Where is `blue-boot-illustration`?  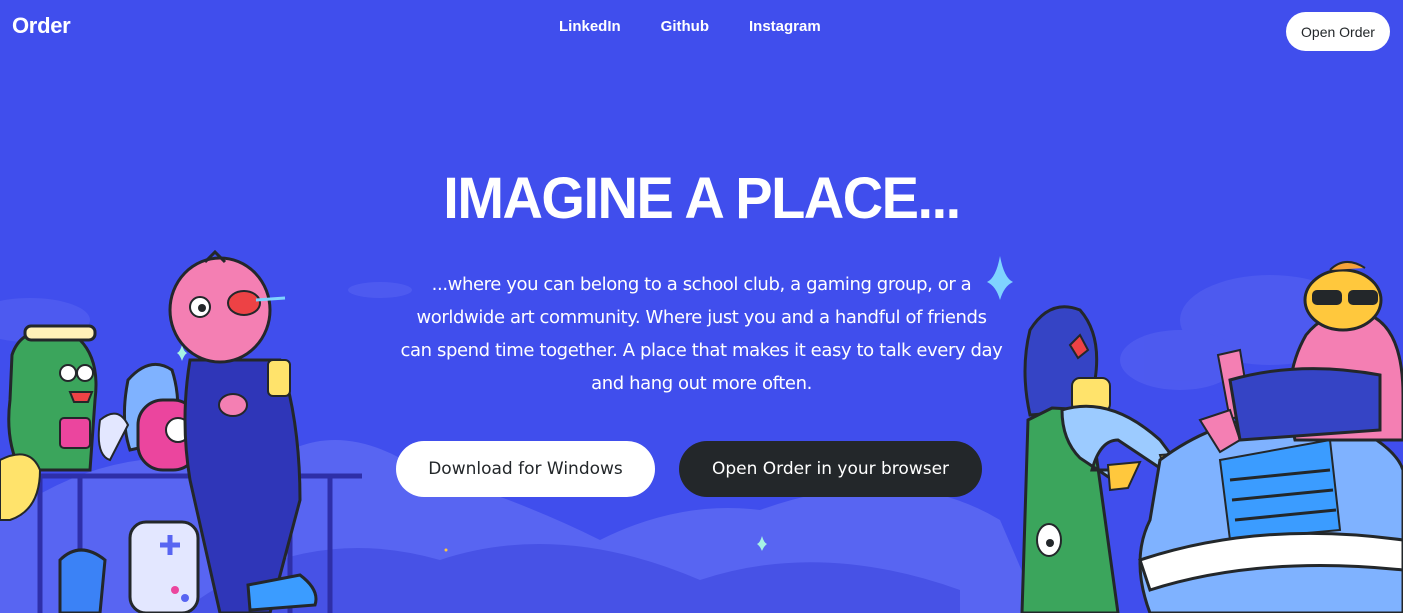 blue-boot-illustration is located at coordinates (82, 580).